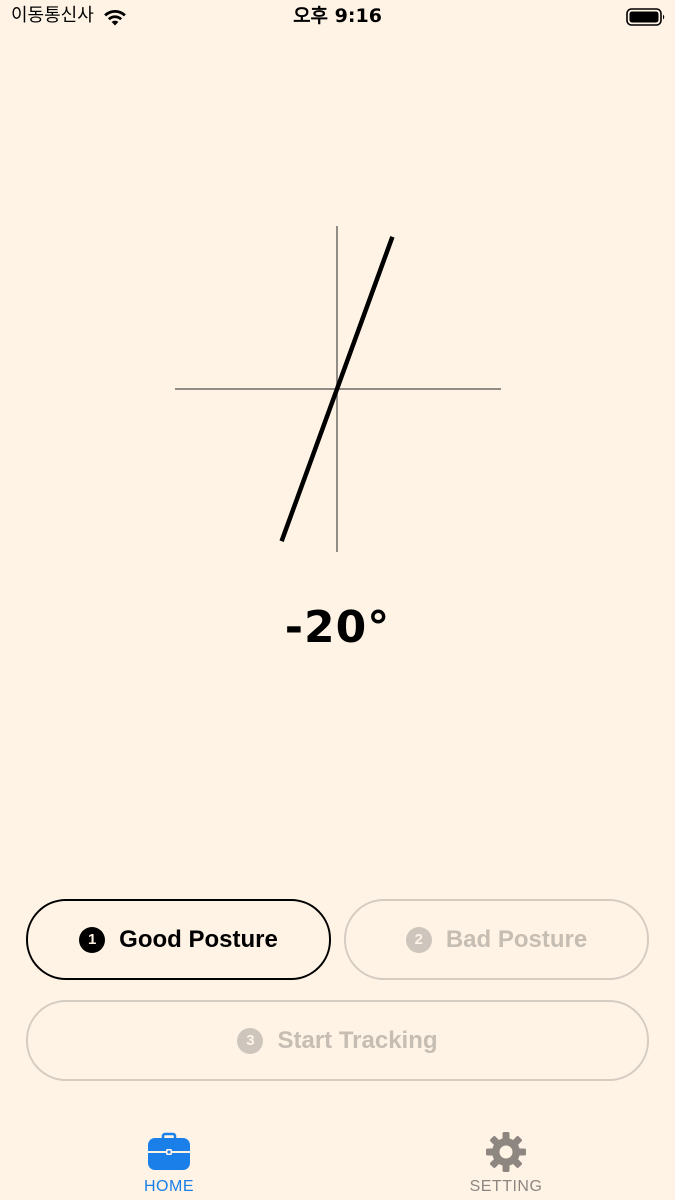 This screenshot has height=1200, width=675. I want to click on start-tracking-button: 3 Start Tracking, so click(337, 1040).